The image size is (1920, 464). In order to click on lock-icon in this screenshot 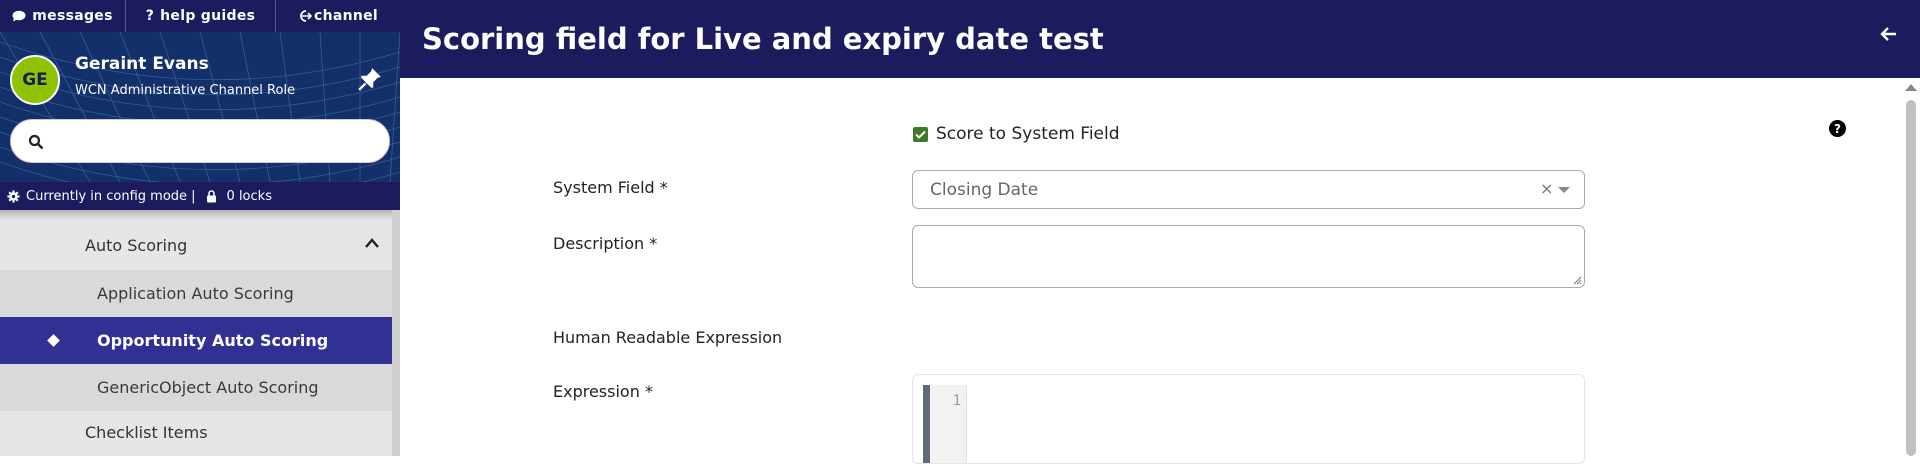, I will do `click(211, 195)`.